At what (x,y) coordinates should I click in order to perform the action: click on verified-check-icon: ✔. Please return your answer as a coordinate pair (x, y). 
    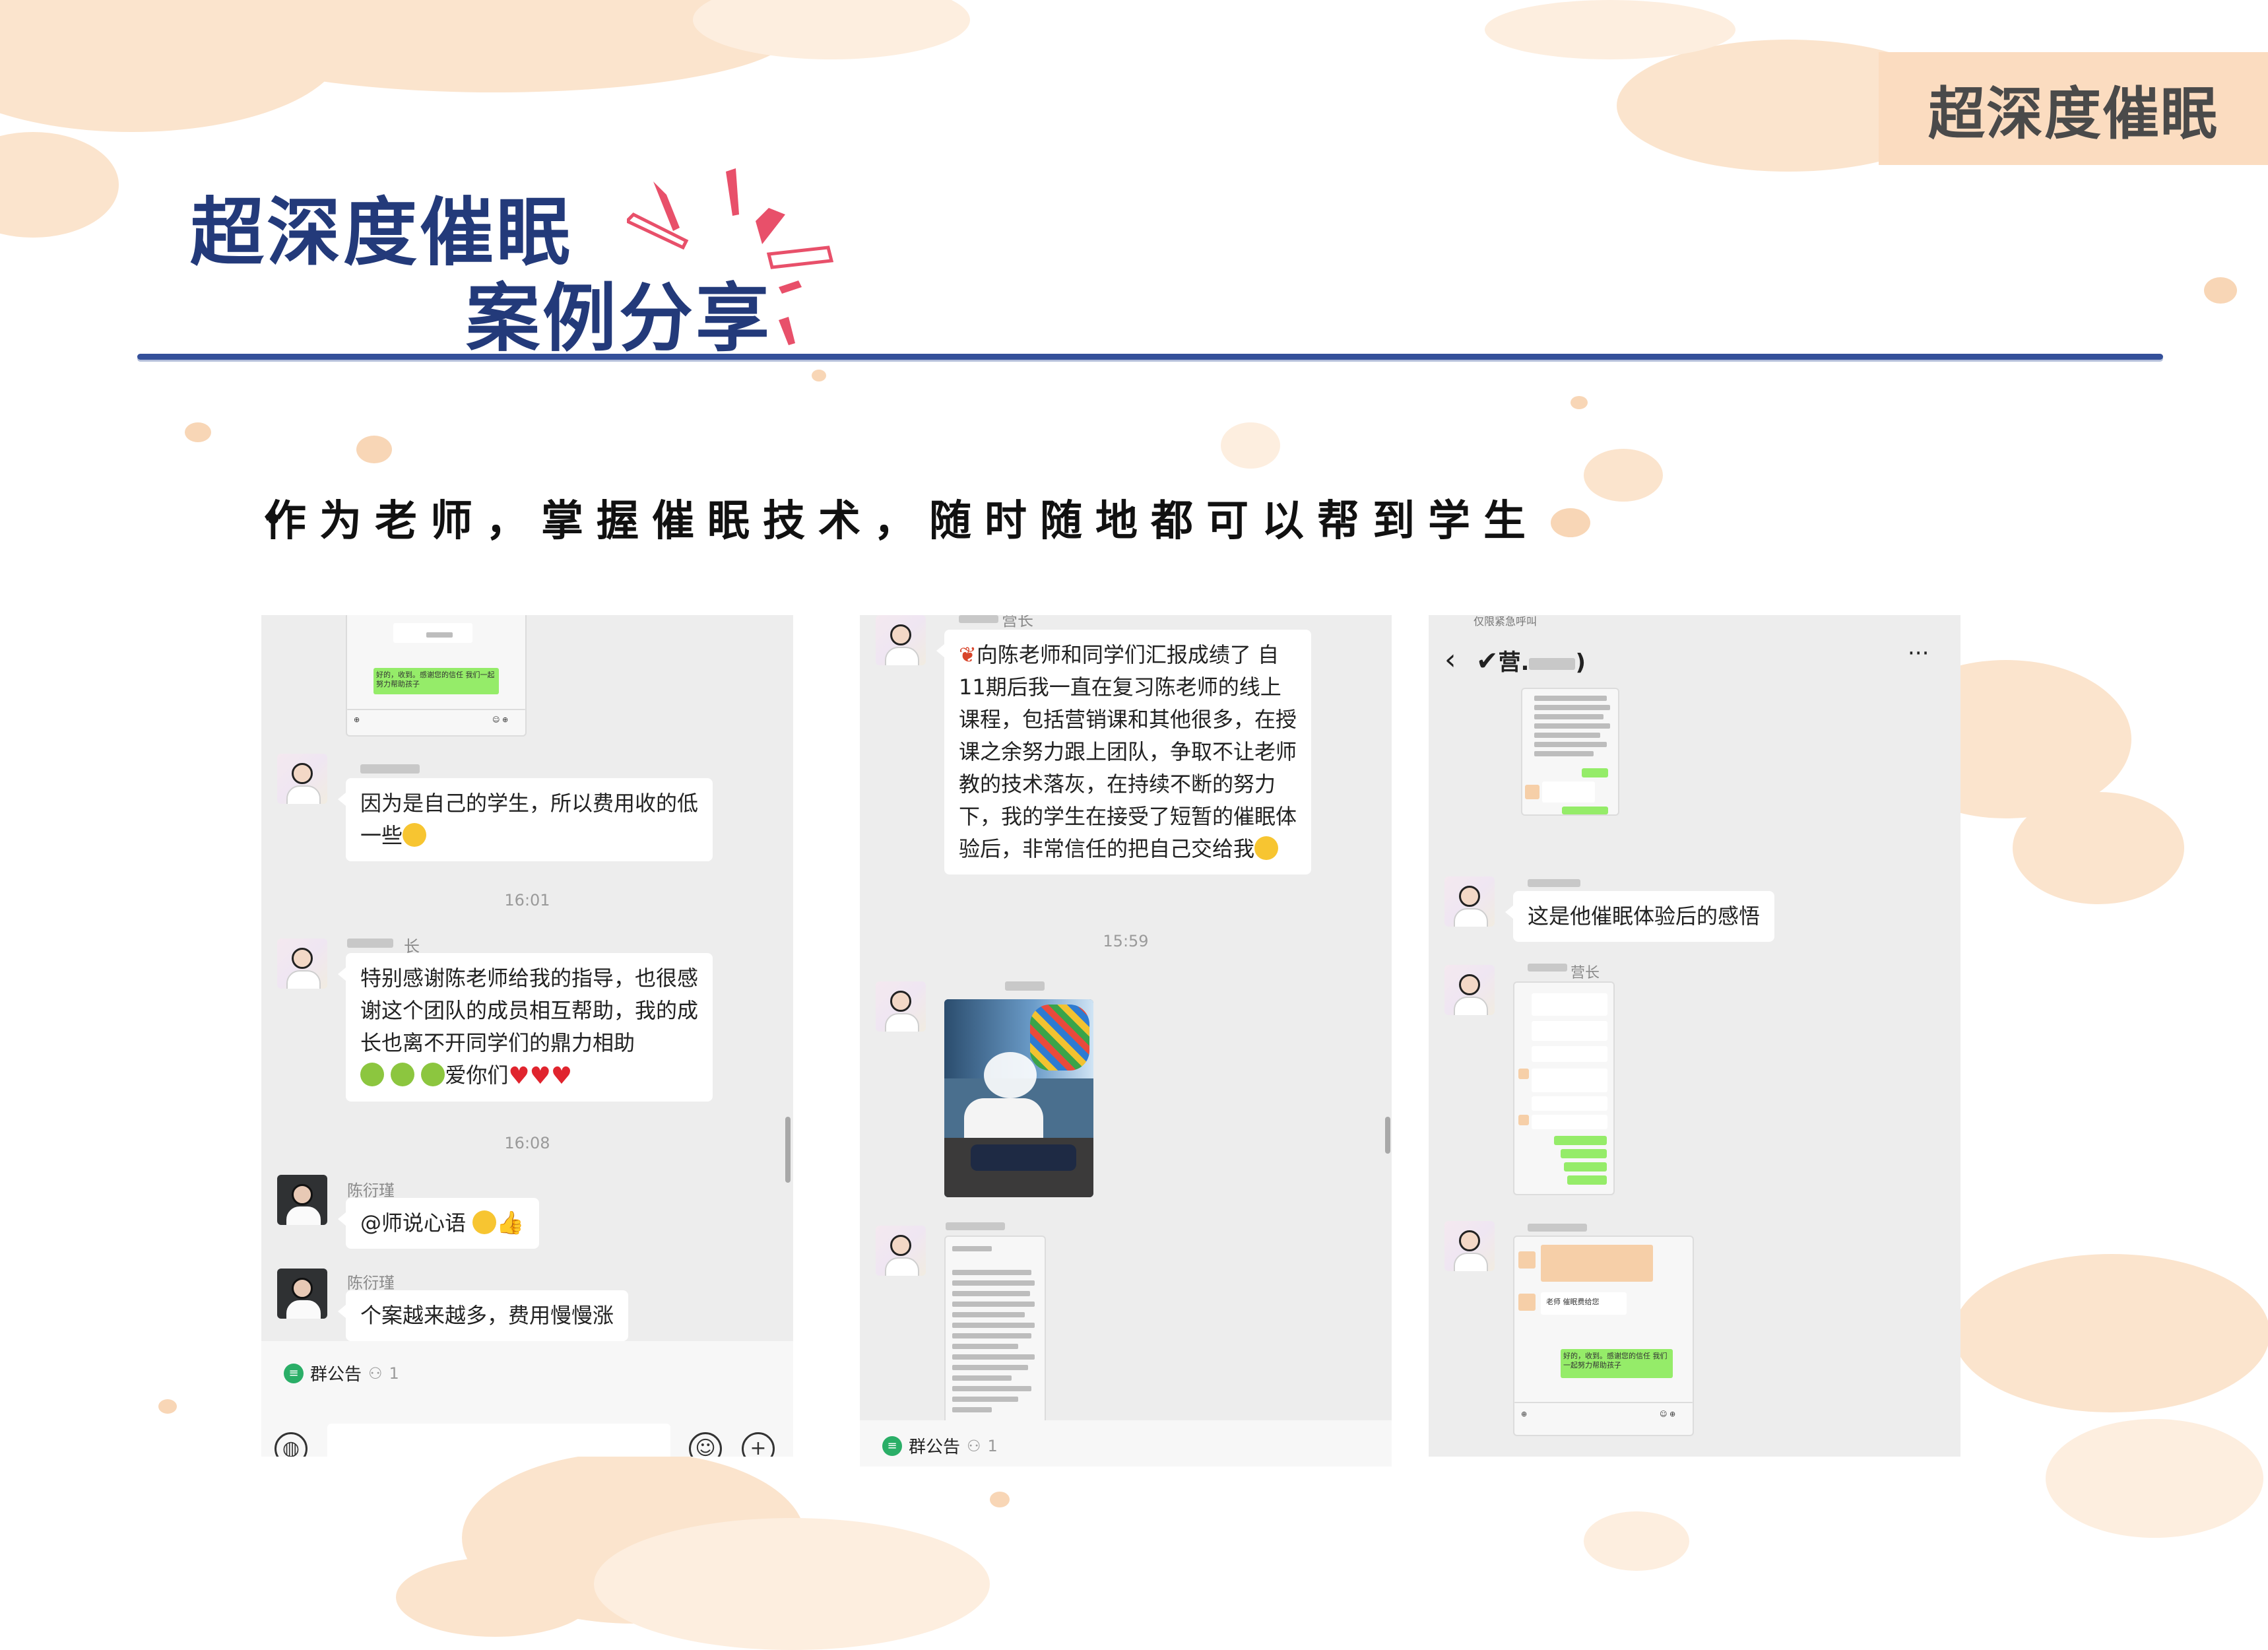
    Looking at the image, I should click on (1487, 661).